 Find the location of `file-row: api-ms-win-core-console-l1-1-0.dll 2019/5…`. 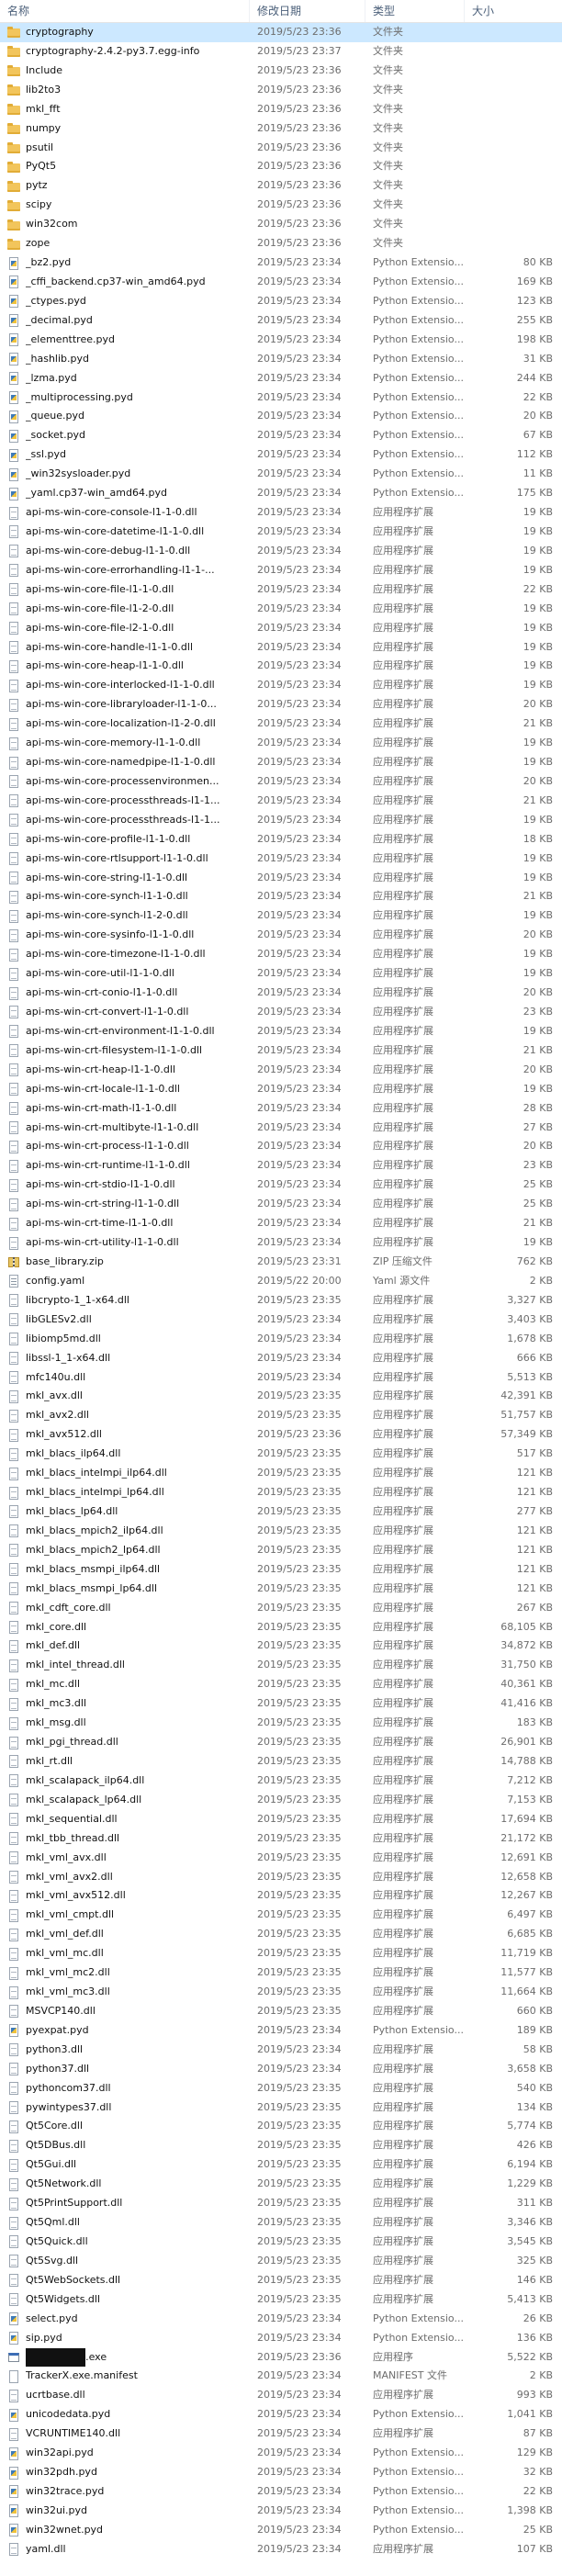

file-row: api-ms-win-core-console-l1-1-0.dll 2019/5… is located at coordinates (281, 513).